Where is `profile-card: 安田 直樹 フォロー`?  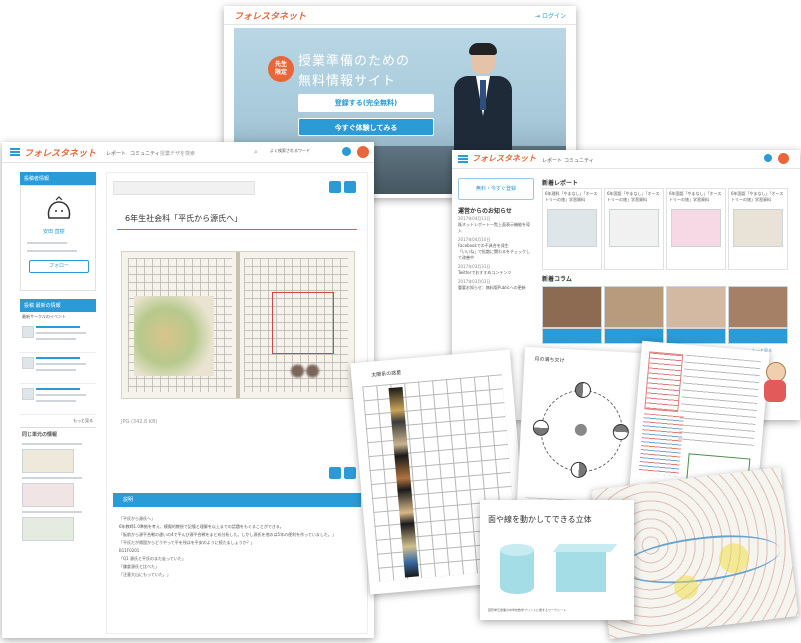
profile-card: 安田 直樹 フォロー is located at coordinates (58, 238).